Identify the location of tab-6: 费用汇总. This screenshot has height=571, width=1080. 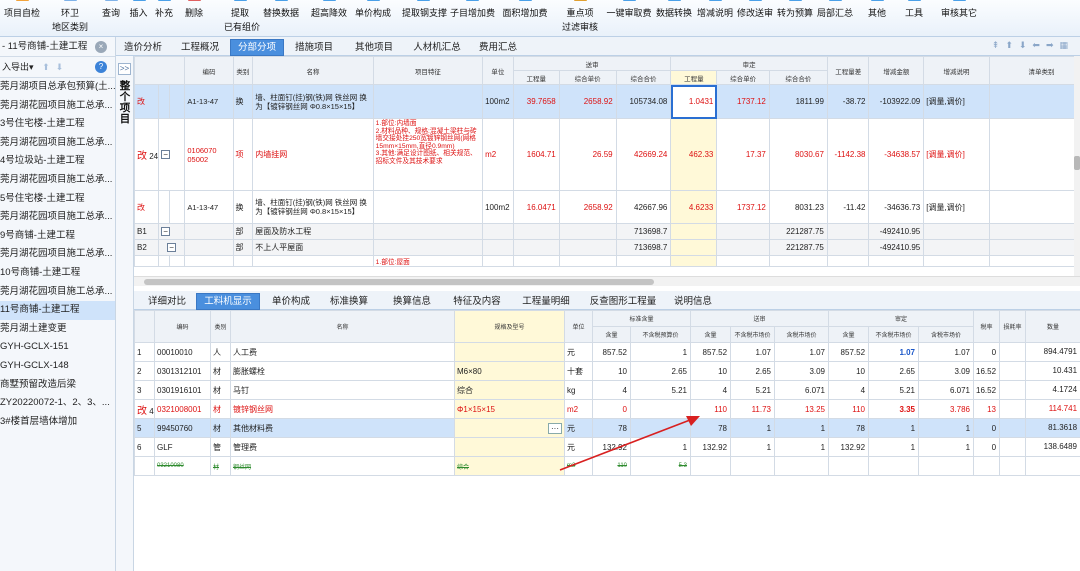
(498, 47).